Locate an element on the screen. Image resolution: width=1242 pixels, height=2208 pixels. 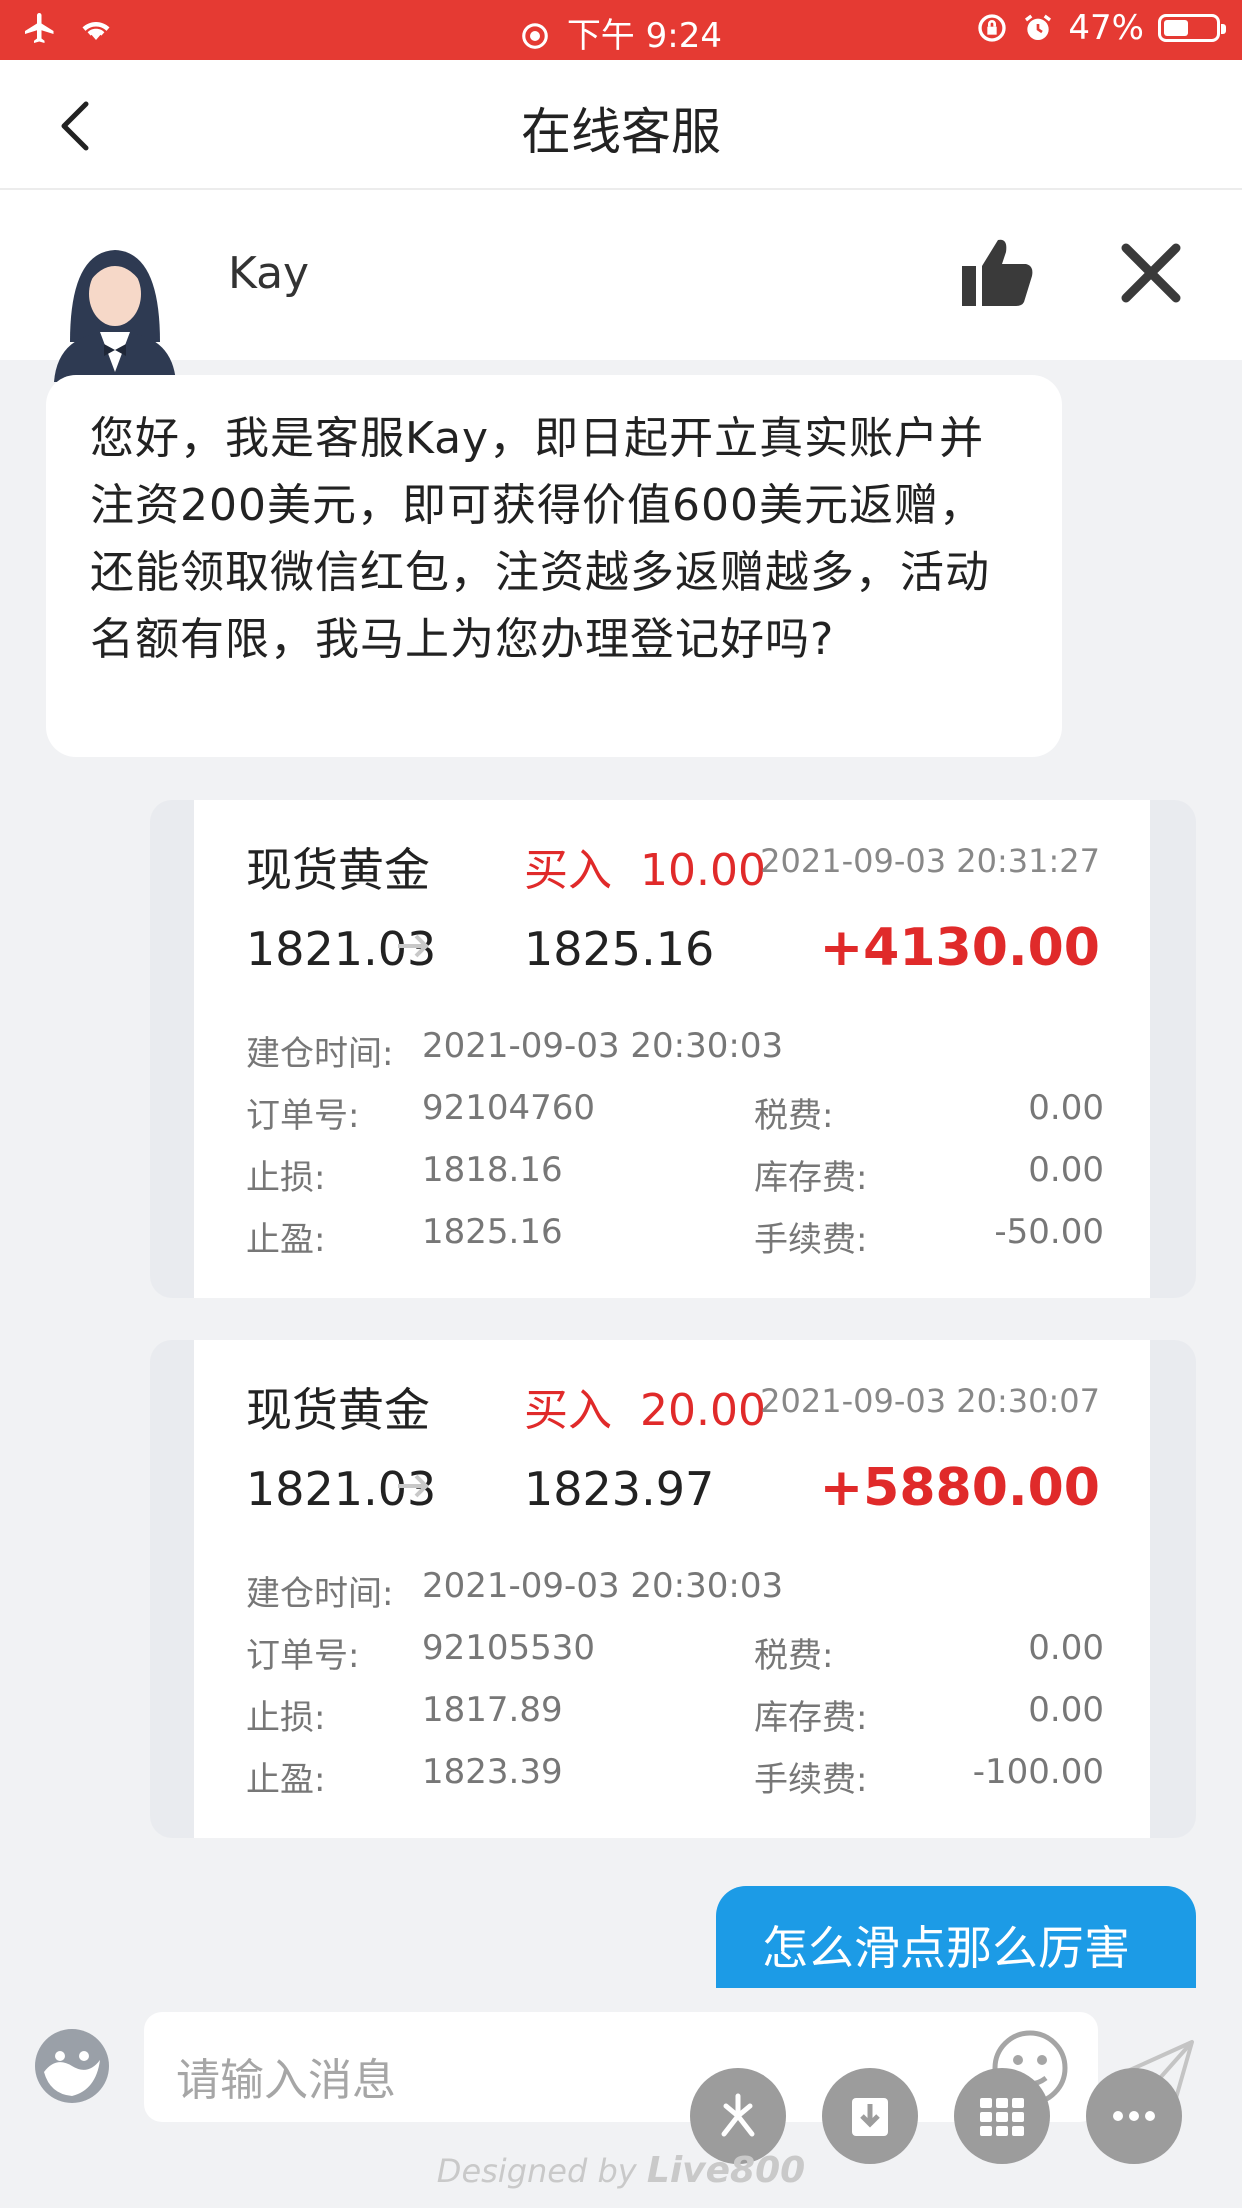
trade-lots: 10.00 is located at coordinates (702, 870).